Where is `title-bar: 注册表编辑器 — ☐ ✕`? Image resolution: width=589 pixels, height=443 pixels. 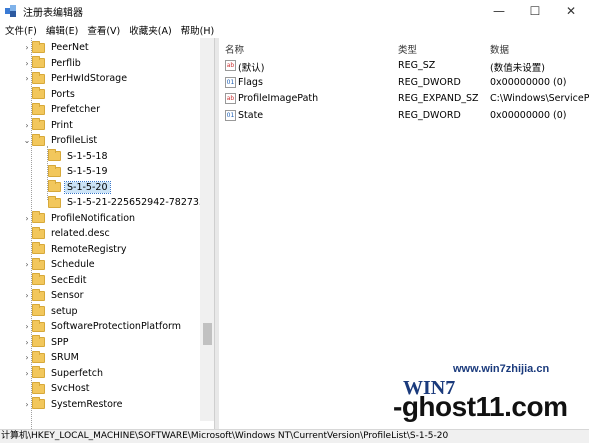 title-bar: 注册表编辑器 — ☐ ✕ is located at coordinates (294, 11).